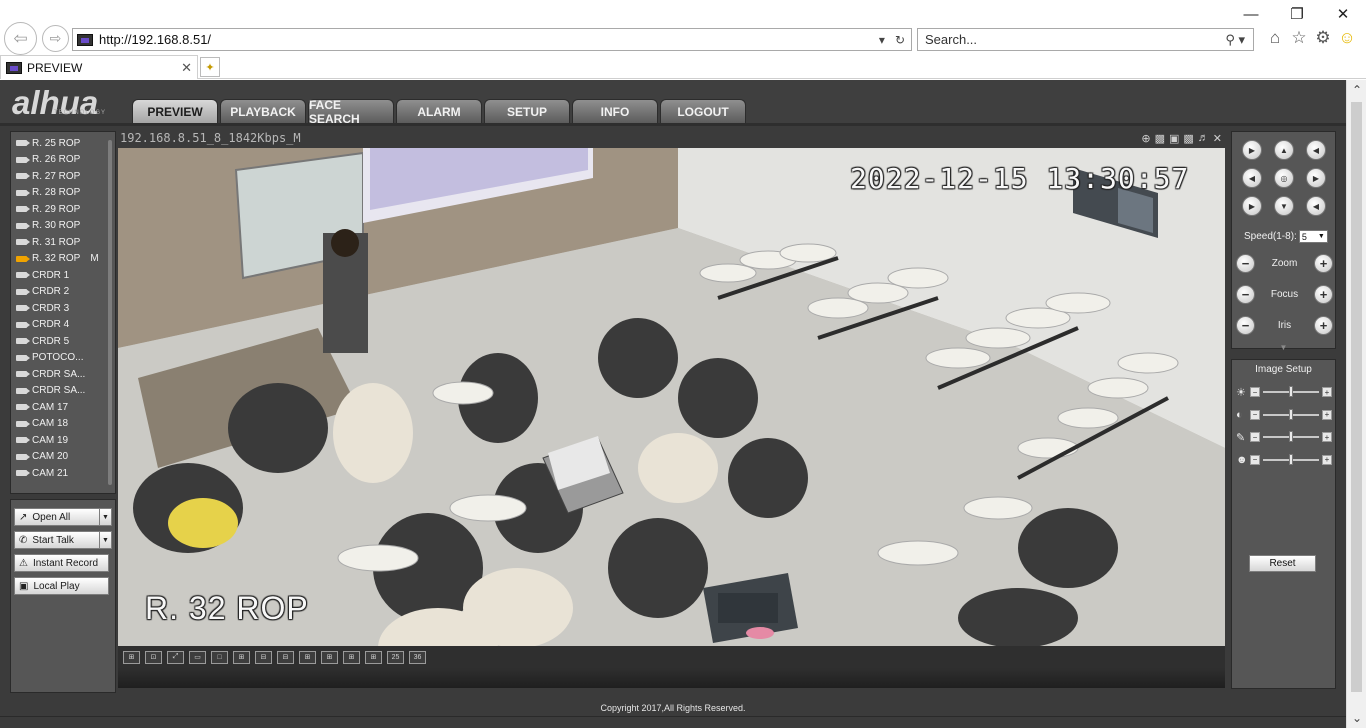 This screenshot has width=1366, height=728. I want to click on record-icon: ▩, so click(1160, 138).